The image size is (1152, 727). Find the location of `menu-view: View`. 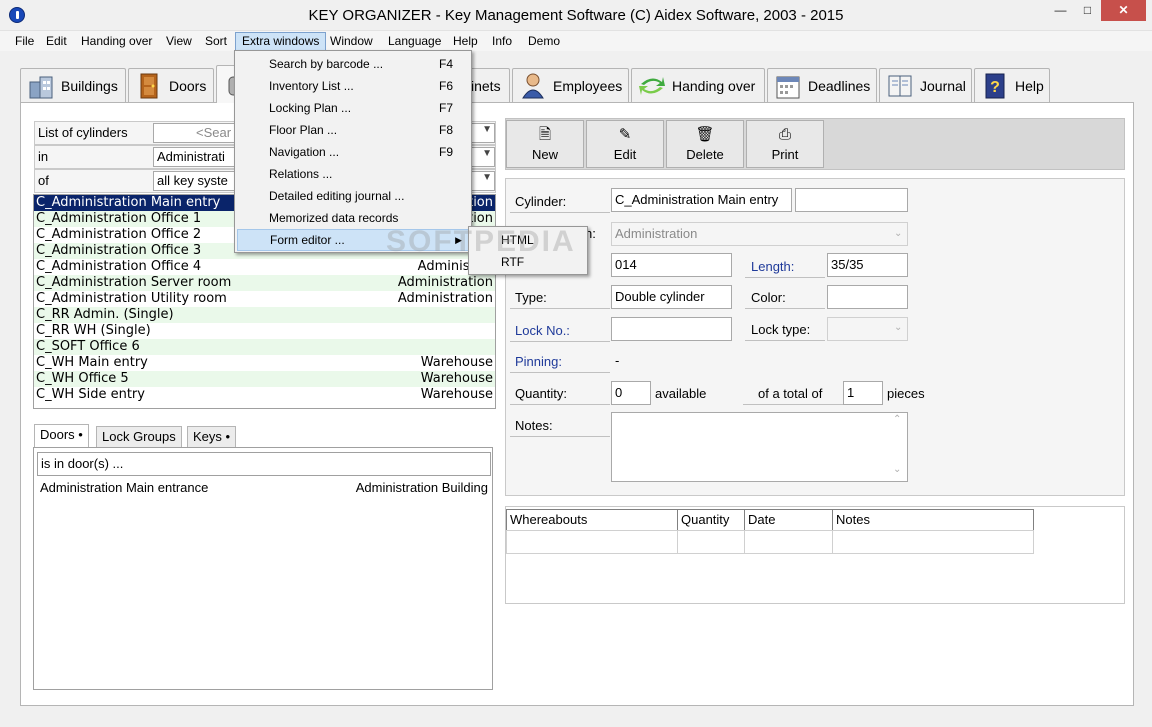

menu-view: View is located at coordinates (179, 41).